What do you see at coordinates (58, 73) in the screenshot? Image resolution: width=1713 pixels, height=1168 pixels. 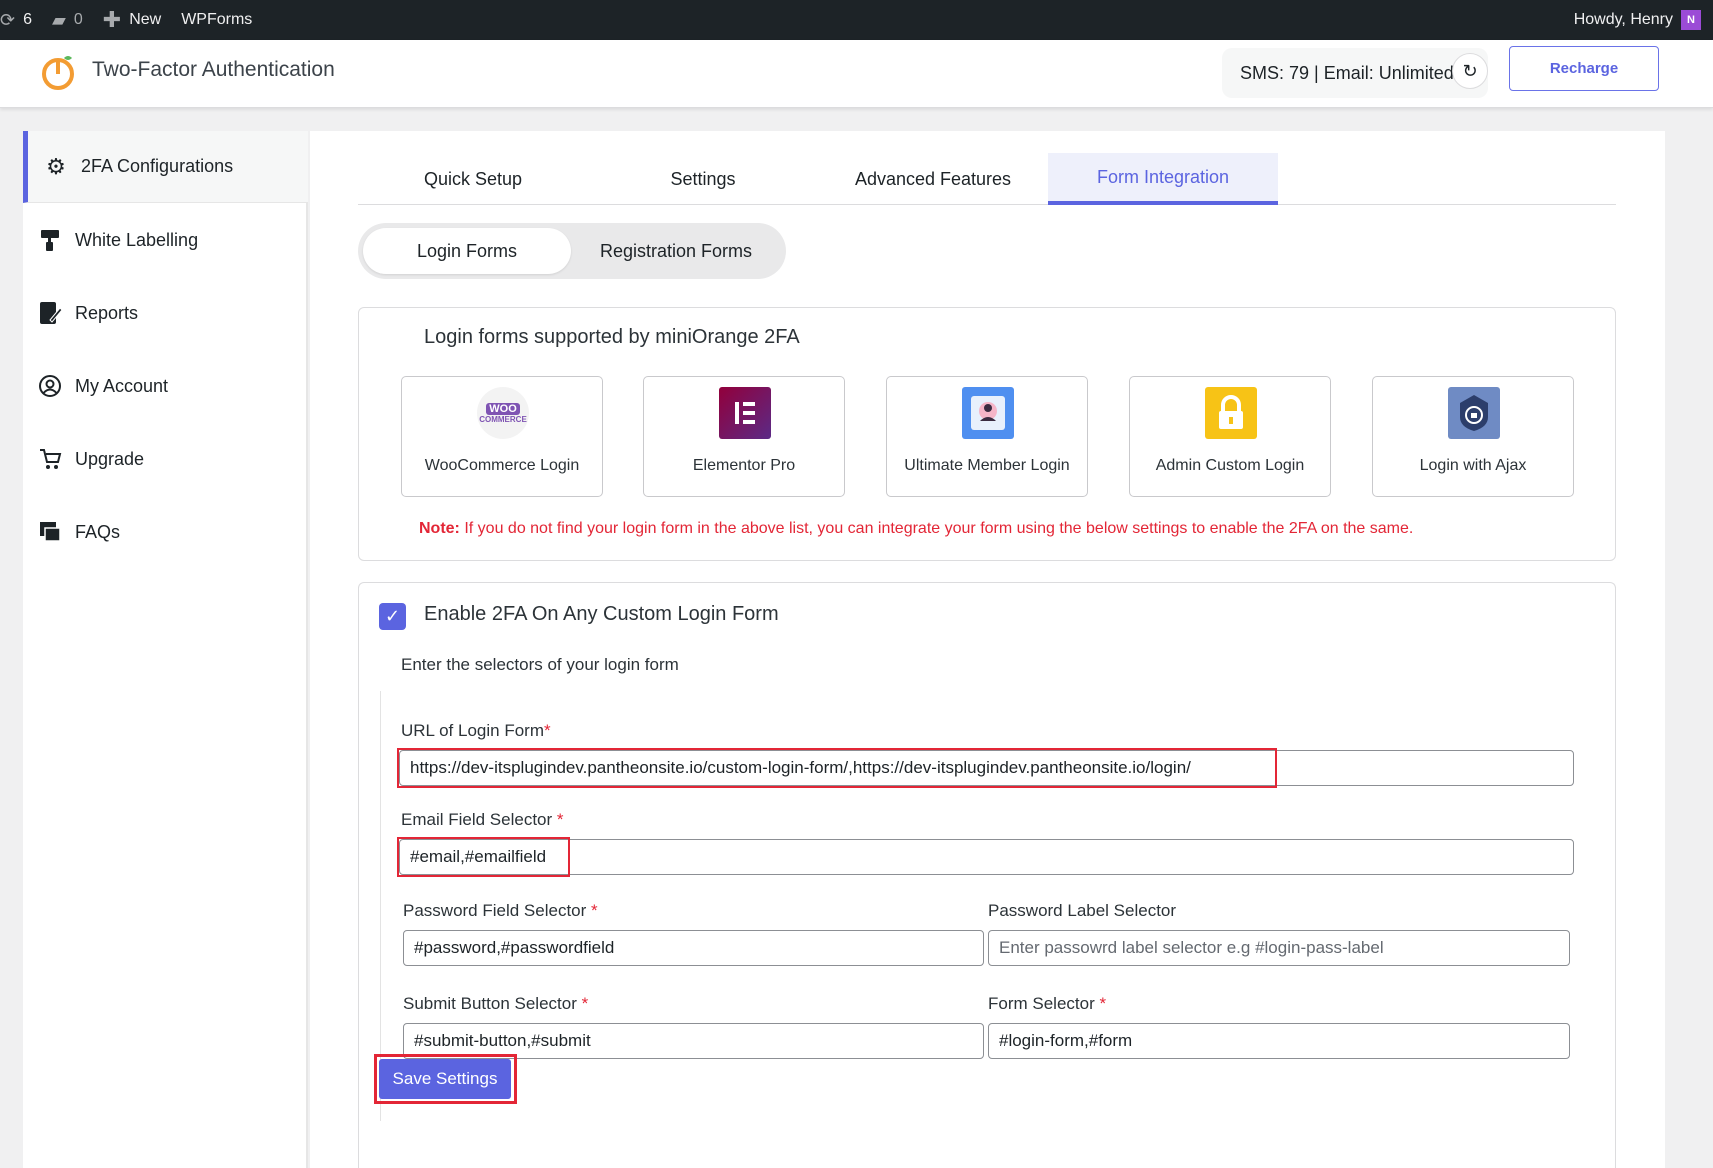 I see `miniorange-logo-icon` at bounding box center [58, 73].